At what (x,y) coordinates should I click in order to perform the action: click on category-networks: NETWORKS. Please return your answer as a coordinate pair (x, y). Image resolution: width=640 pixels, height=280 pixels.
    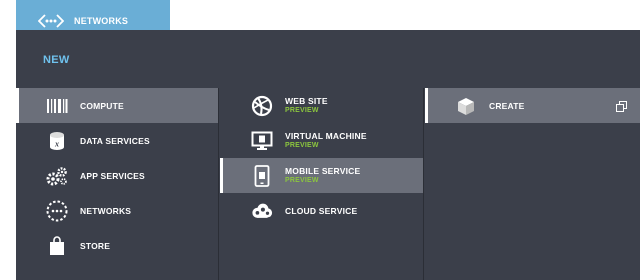
    Looking at the image, I should click on (117, 210).